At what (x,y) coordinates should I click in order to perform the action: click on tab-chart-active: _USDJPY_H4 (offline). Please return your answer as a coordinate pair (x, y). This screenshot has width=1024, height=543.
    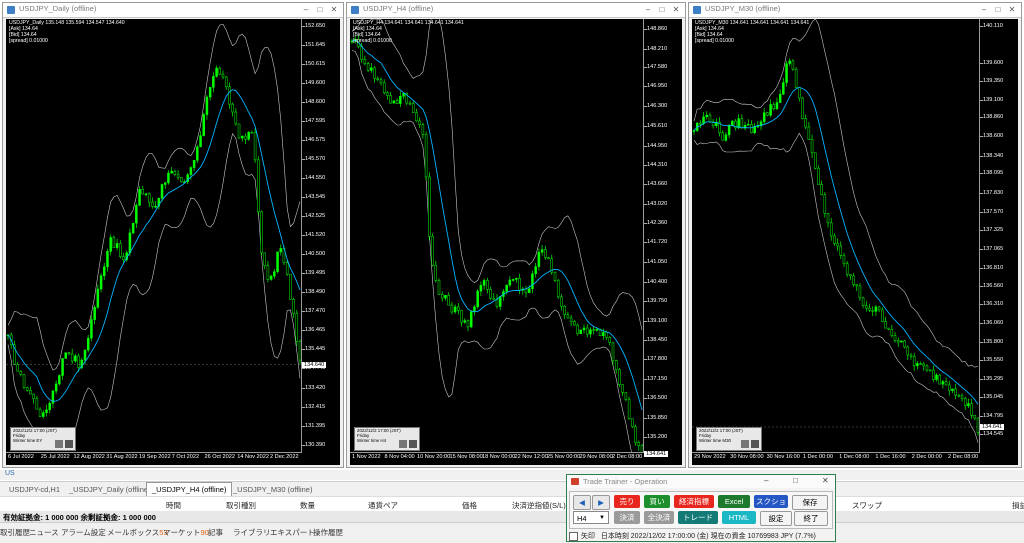
    Looking at the image, I should click on (189, 489).